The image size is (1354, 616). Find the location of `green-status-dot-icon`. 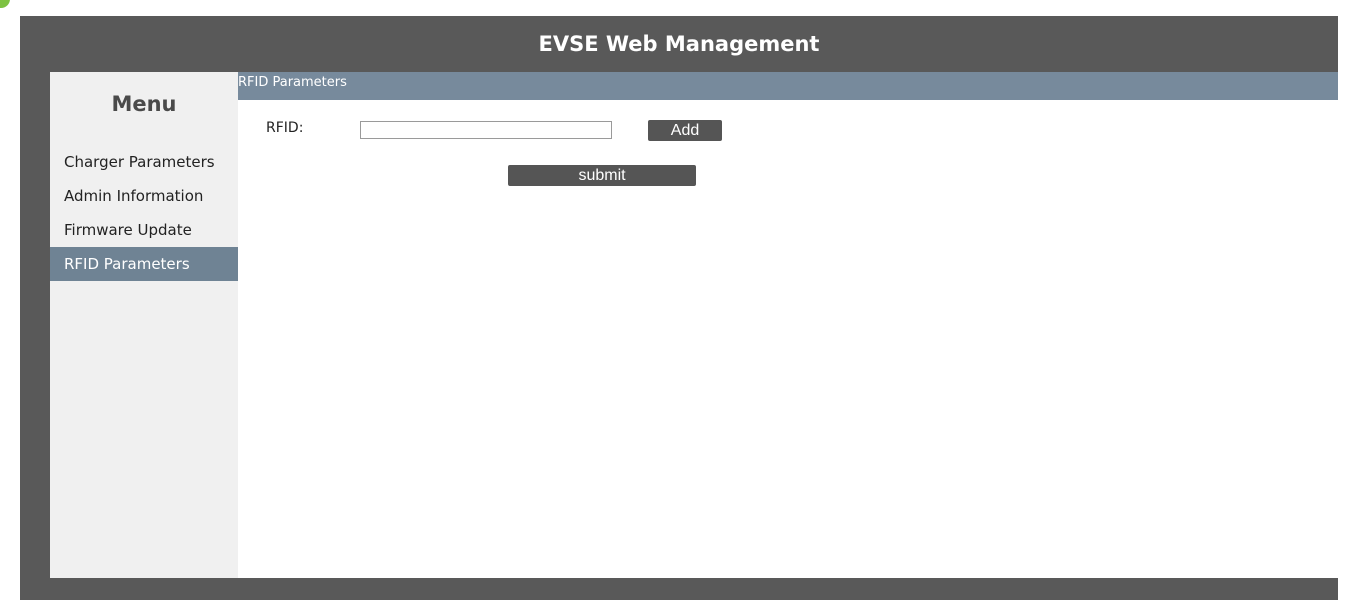

green-status-dot-icon is located at coordinates (5, 4).